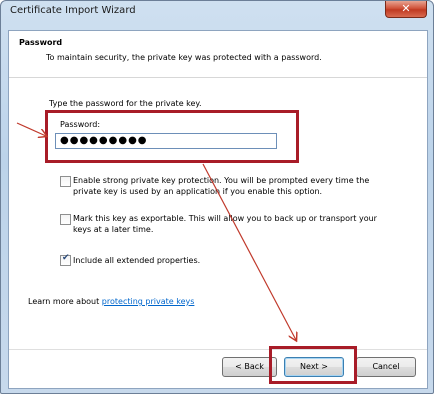 Image resolution: width=434 pixels, height=394 pixels. I want to click on page-title: Password, so click(41, 42).